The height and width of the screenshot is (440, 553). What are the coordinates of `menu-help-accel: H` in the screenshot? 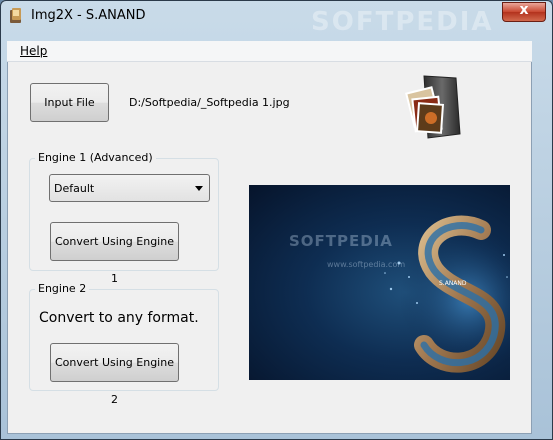 It's located at (25, 51).